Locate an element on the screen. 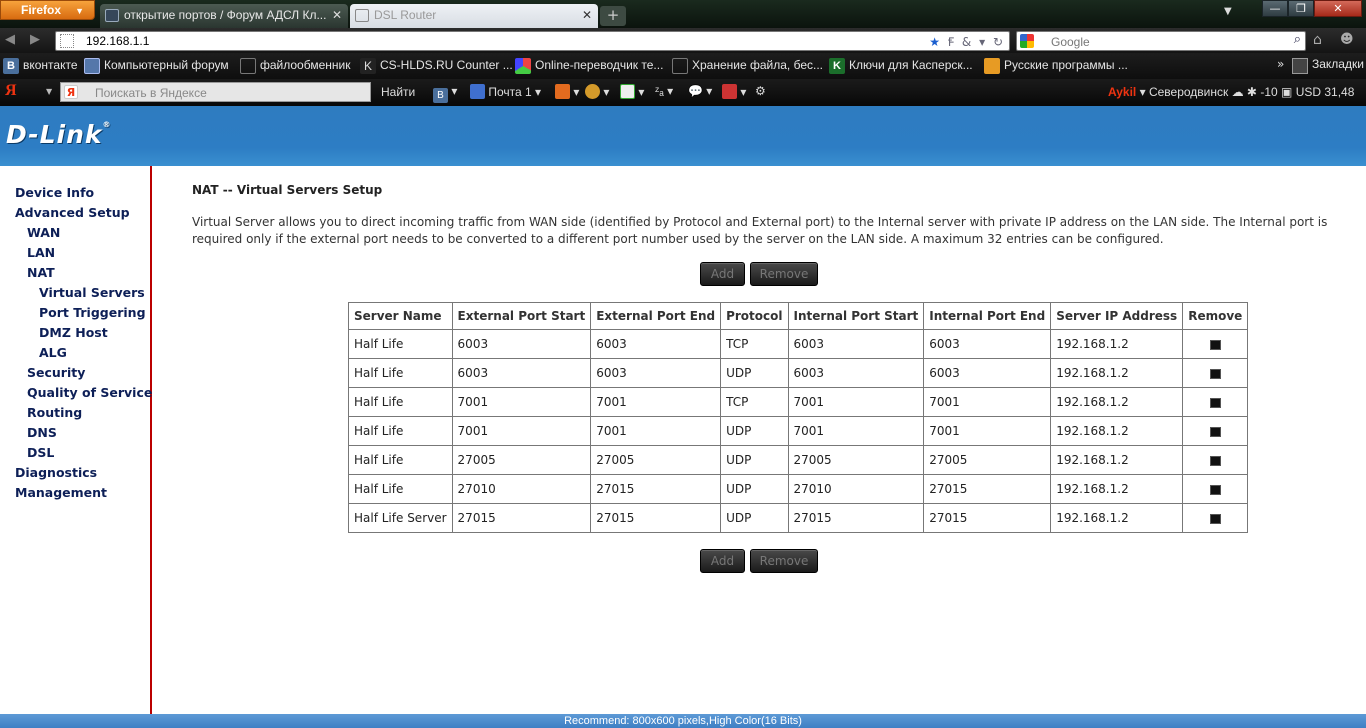  chat-toolbar-button: 💬 ▾ is located at coordinates (700, 92).